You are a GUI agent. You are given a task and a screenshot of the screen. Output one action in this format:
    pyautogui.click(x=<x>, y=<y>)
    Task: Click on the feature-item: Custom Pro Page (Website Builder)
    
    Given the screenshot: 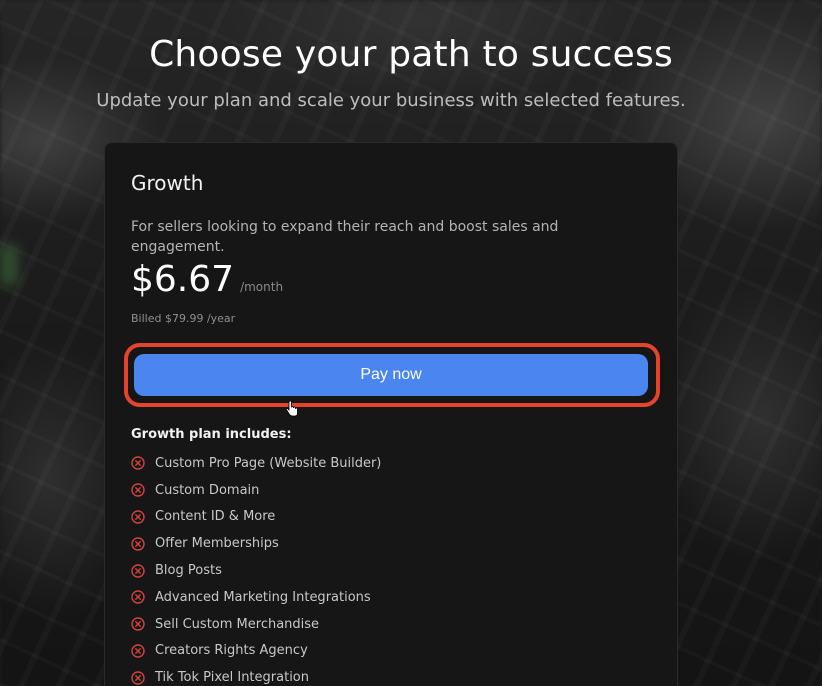 What is the action you would take?
    pyautogui.click(x=256, y=463)
    